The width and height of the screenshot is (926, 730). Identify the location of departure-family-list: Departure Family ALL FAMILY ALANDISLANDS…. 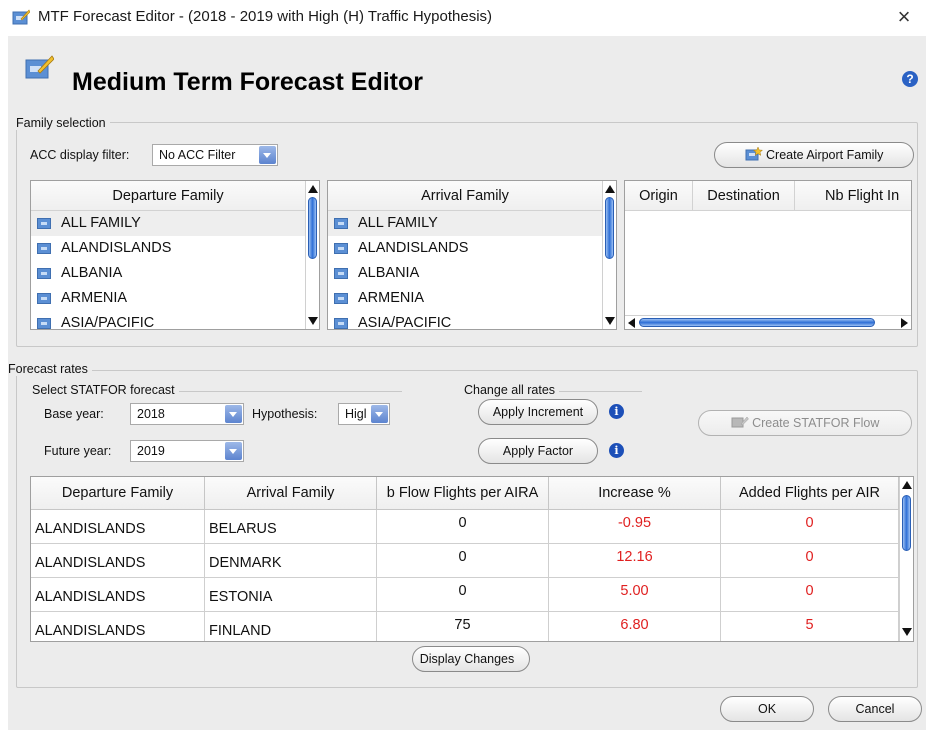
(175, 255).